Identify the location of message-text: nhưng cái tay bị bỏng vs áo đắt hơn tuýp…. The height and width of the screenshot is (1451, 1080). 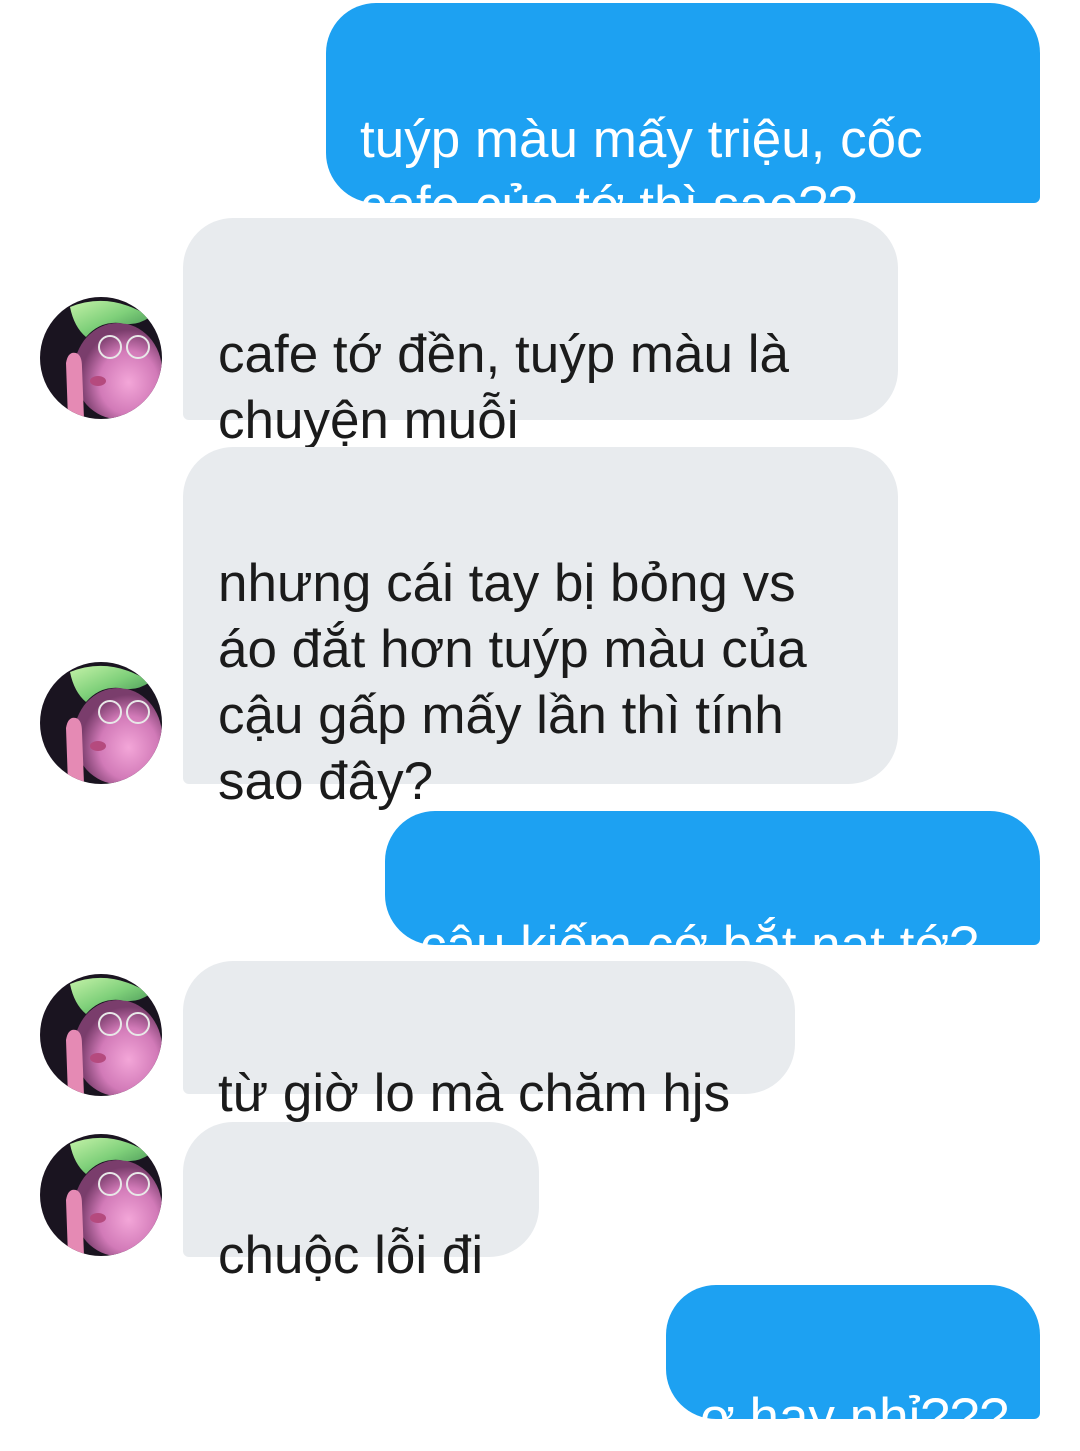
(512, 682).